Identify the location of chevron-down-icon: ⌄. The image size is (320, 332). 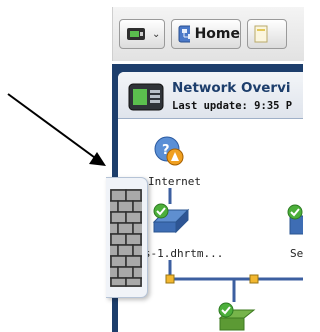
(156, 34).